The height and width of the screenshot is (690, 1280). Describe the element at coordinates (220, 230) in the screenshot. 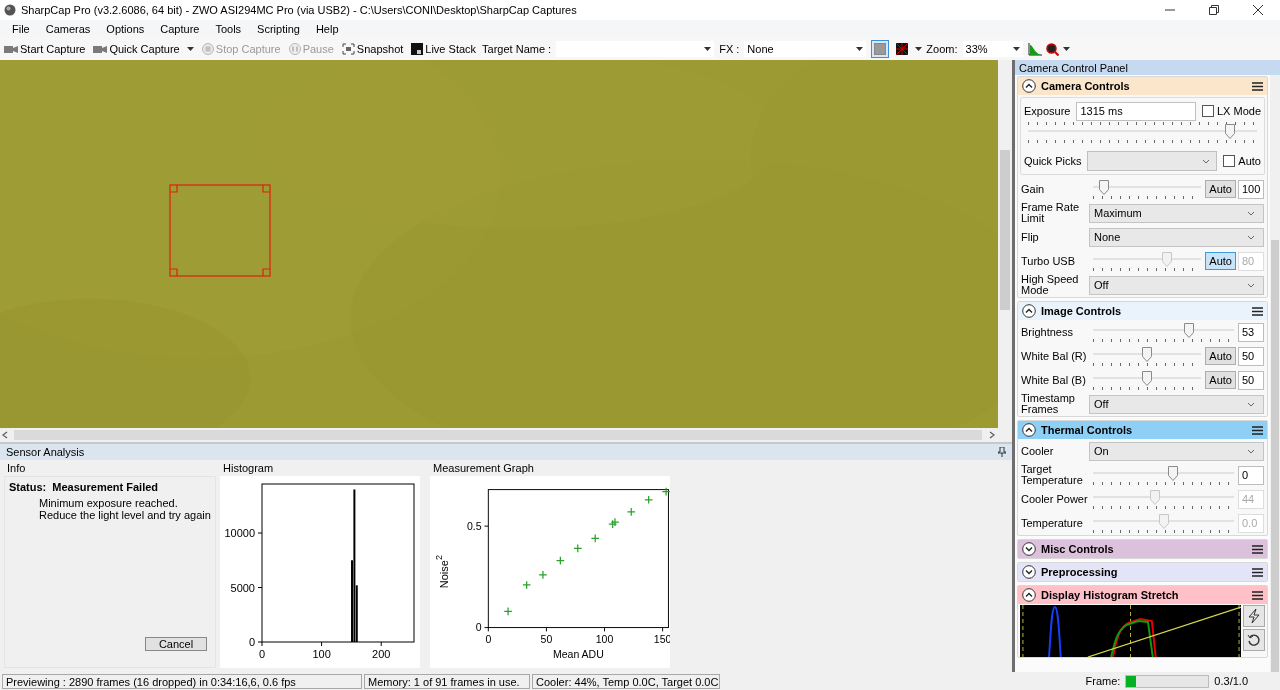

I see `selection-rectangle` at that location.